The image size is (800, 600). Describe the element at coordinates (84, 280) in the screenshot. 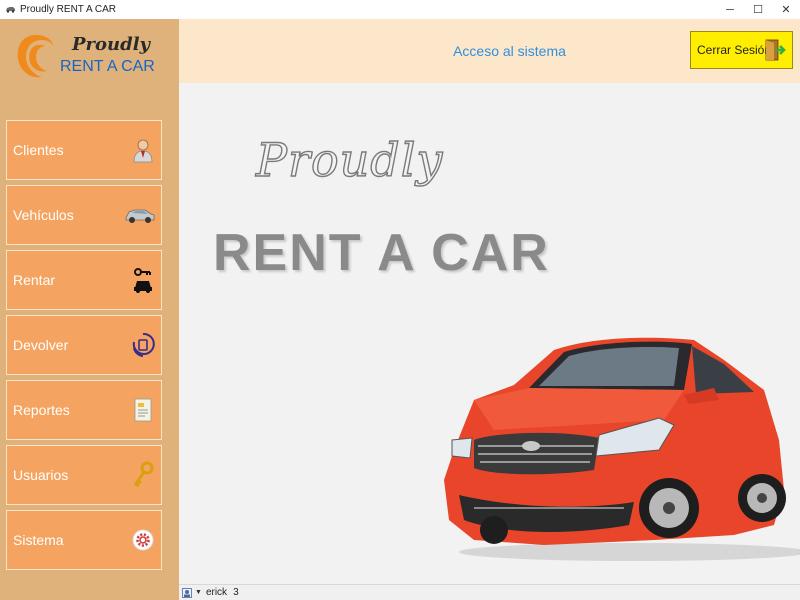

I see `sidebar-item-rentar: Rentar` at that location.